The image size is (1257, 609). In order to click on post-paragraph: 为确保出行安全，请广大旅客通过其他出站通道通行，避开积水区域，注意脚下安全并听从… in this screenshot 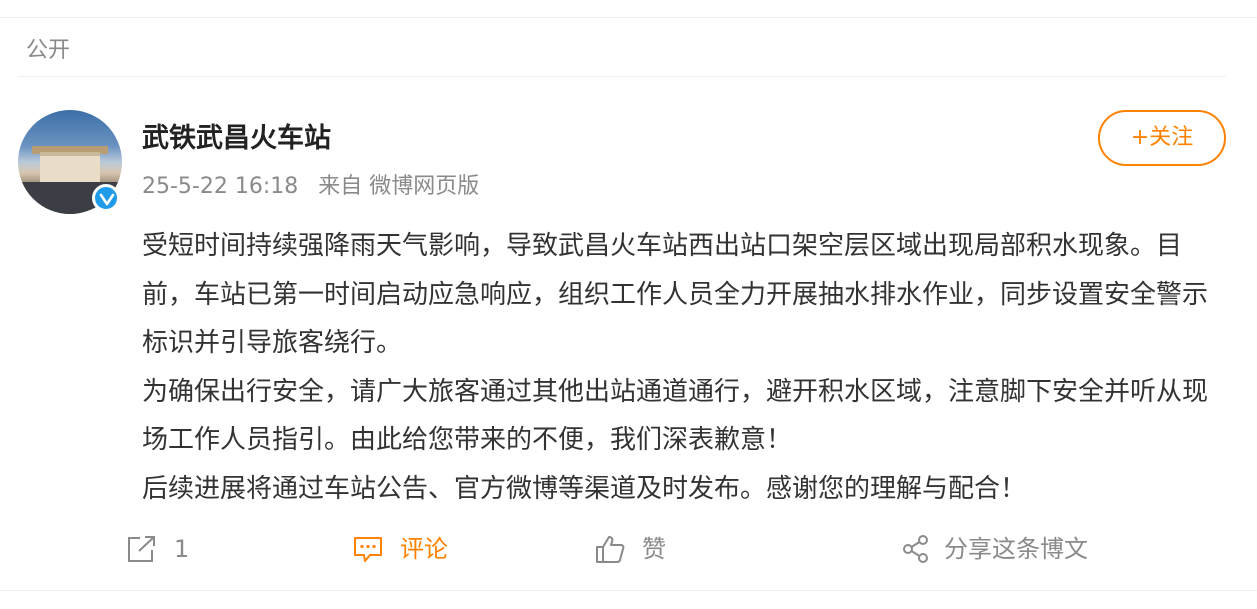, I will do `click(675, 416)`.